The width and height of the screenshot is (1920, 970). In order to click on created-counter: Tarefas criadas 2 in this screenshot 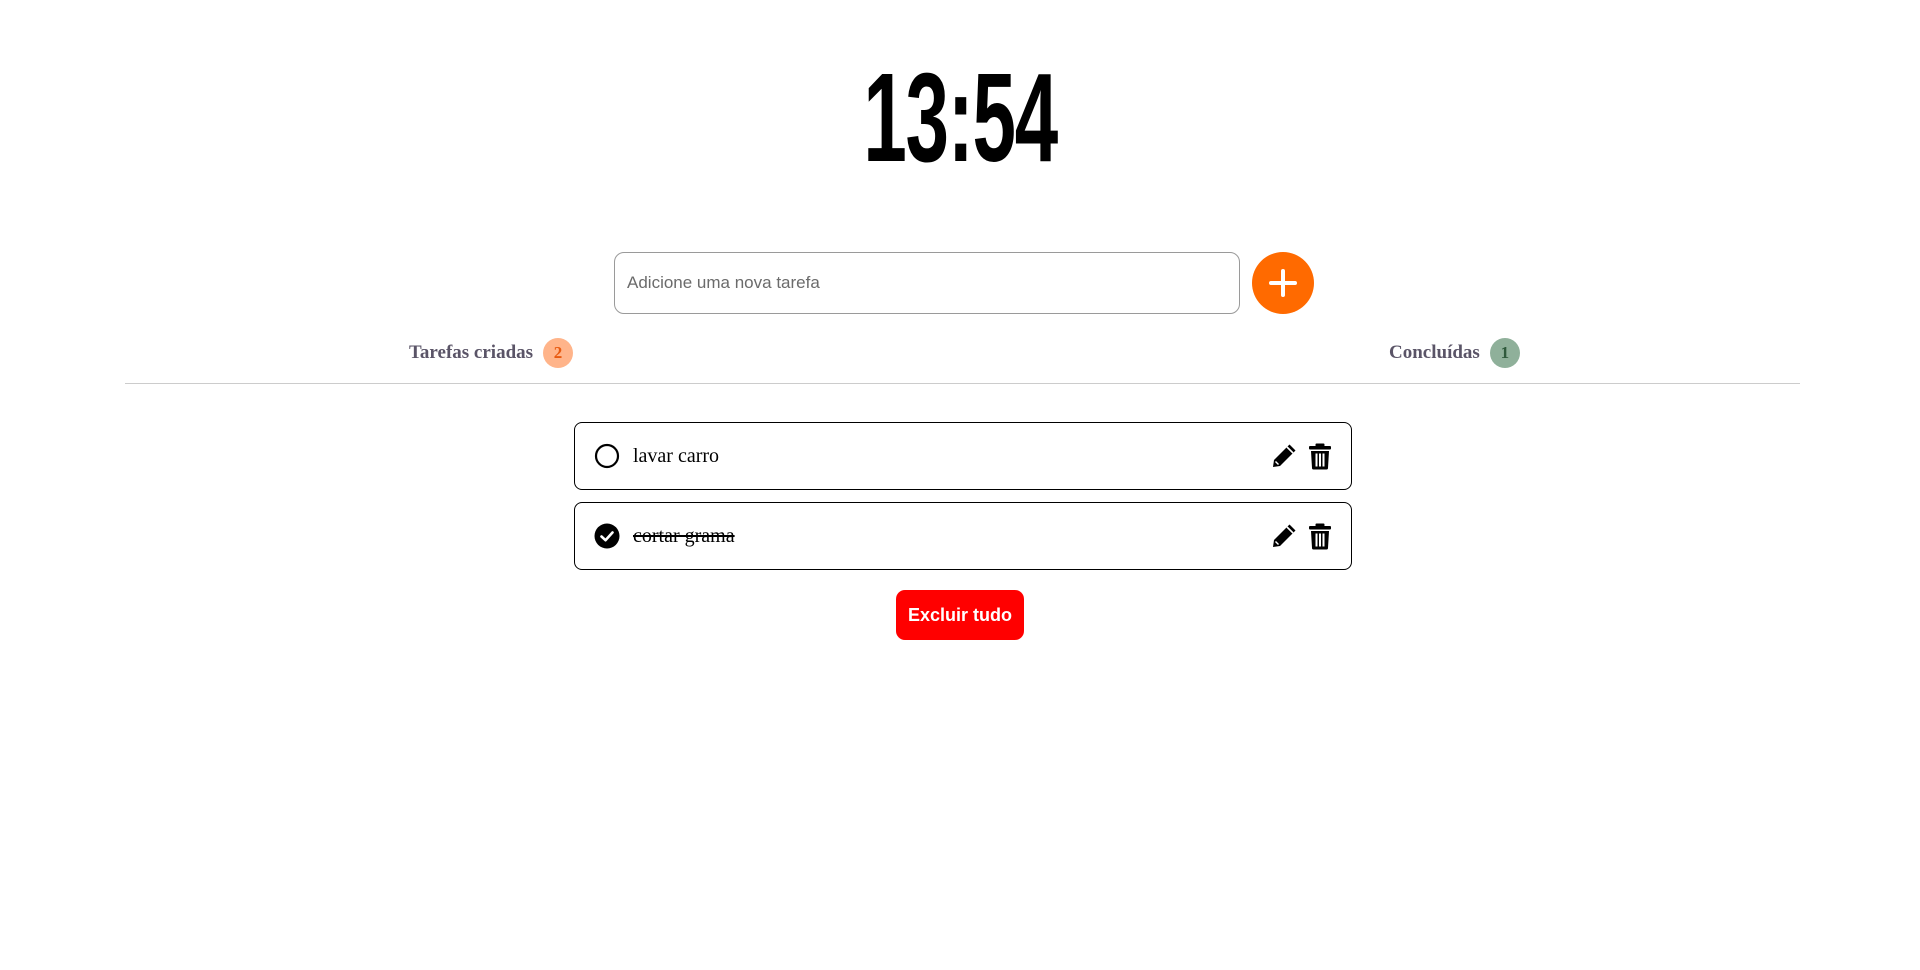, I will do `click(491, 353)`.